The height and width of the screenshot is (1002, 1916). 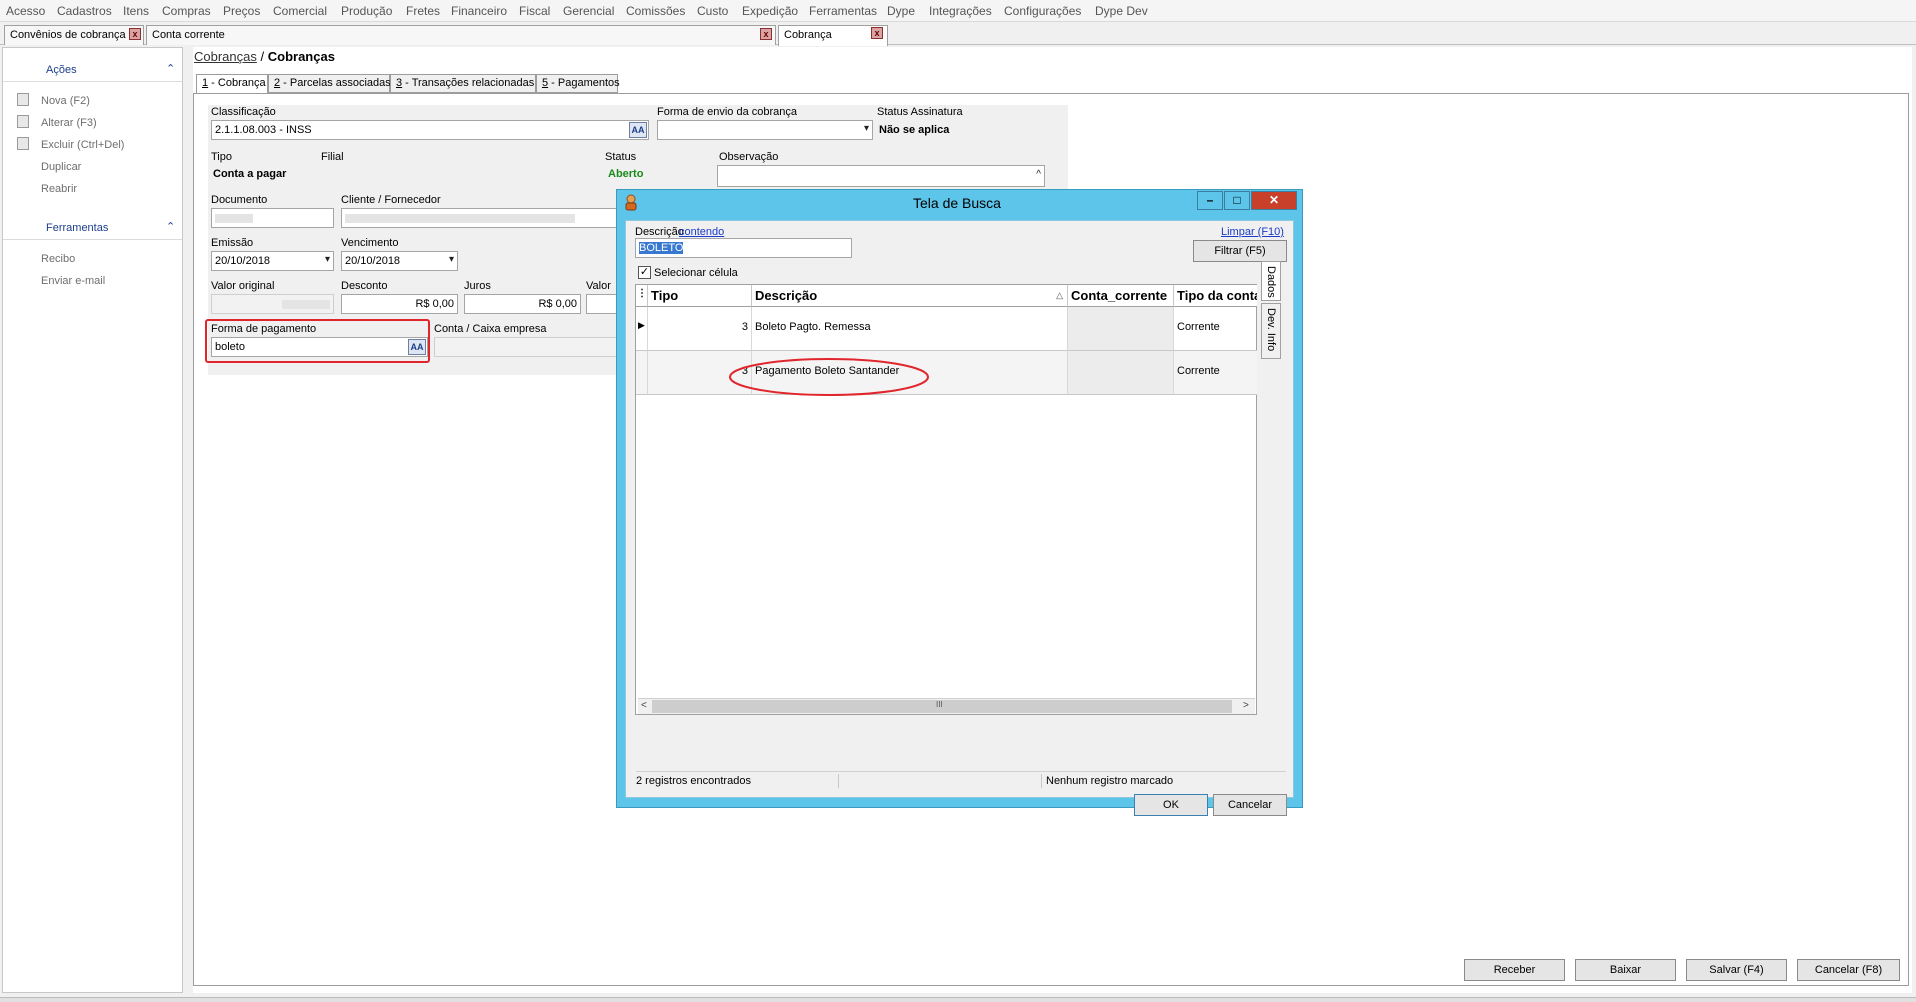 What do you see at coordinates (901, 11) in the screenshot?
I see `menu-dype: Dype` at bounding box center [901, 11].